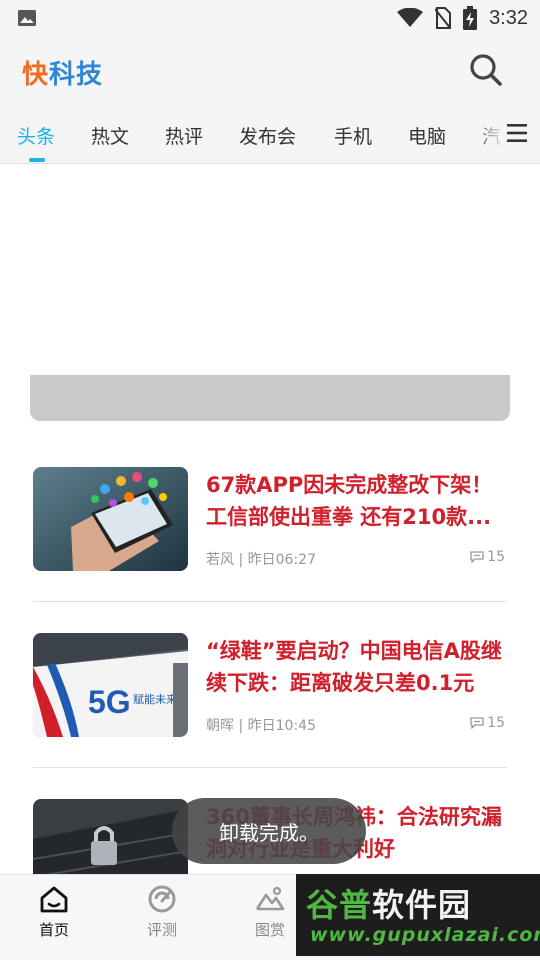 This screenshot has width=540, height=960. I want to click on article-meta: 朝晖 | 昨日10:45, so click(261, 726).